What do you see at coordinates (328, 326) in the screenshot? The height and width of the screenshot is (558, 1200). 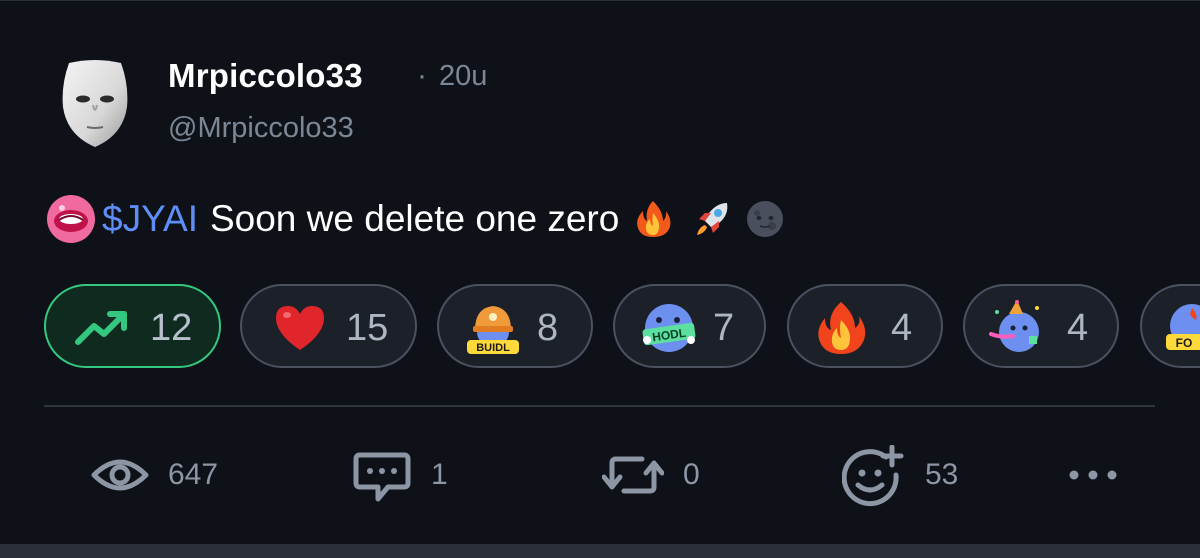 I see `reaction-heart-pill: 15` at bounding box center [328, 326].